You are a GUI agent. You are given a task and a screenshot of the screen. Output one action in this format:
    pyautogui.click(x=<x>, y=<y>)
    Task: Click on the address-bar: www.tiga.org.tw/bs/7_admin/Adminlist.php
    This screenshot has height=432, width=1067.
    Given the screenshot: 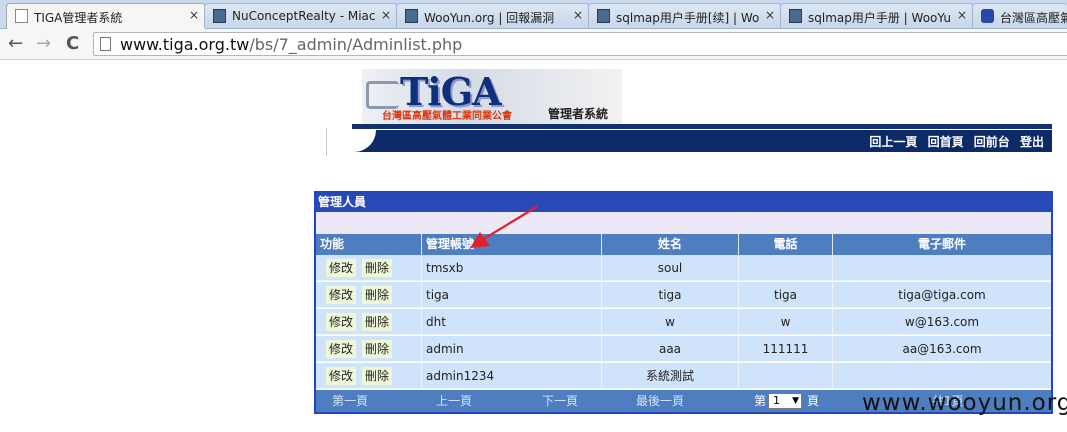 What is the action you would take?
    pyautogui.click(x=580, y=44)
    